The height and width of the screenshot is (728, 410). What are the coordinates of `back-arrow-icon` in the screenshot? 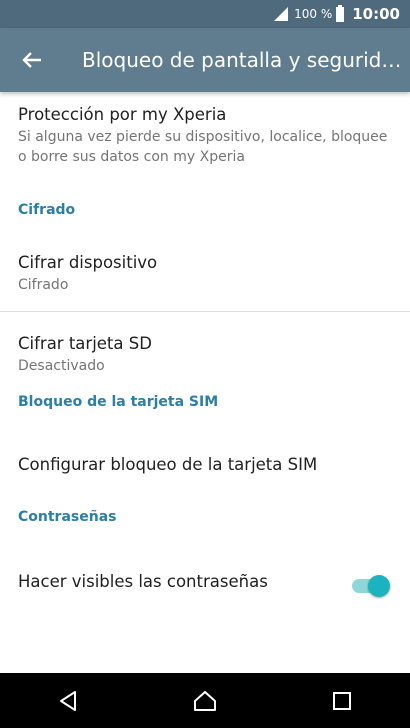 It's located at (31, 60).